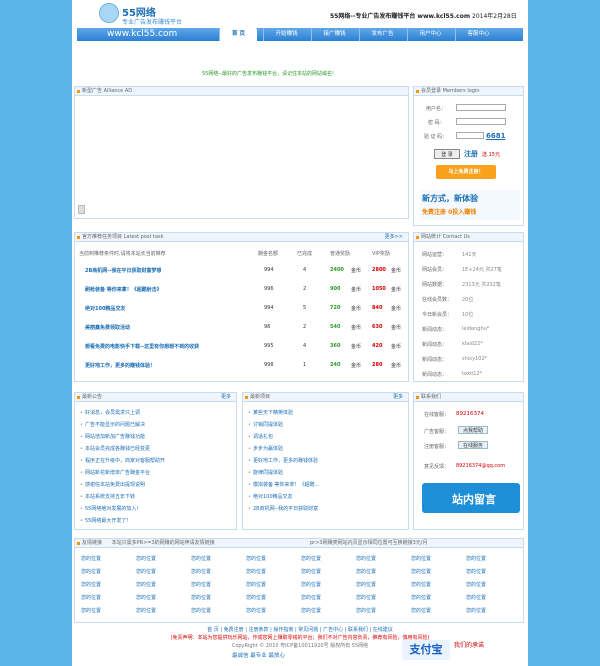 This screenshot has height=666, width=600. I want to click on email-address: 89216374@qq.com, so click(480, 466).